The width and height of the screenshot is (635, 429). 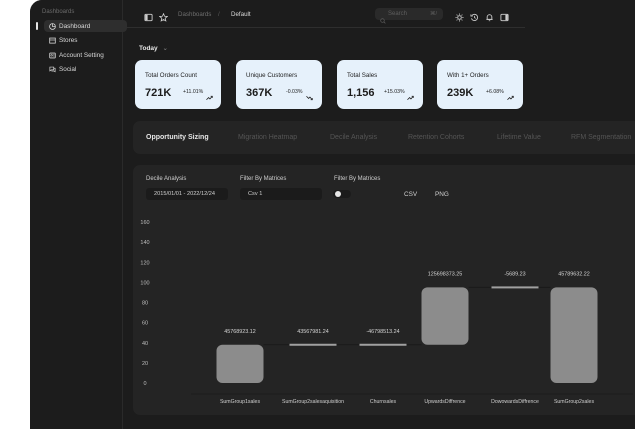 I want to click on y-tick-label: 40, so click(x=145, y=344).